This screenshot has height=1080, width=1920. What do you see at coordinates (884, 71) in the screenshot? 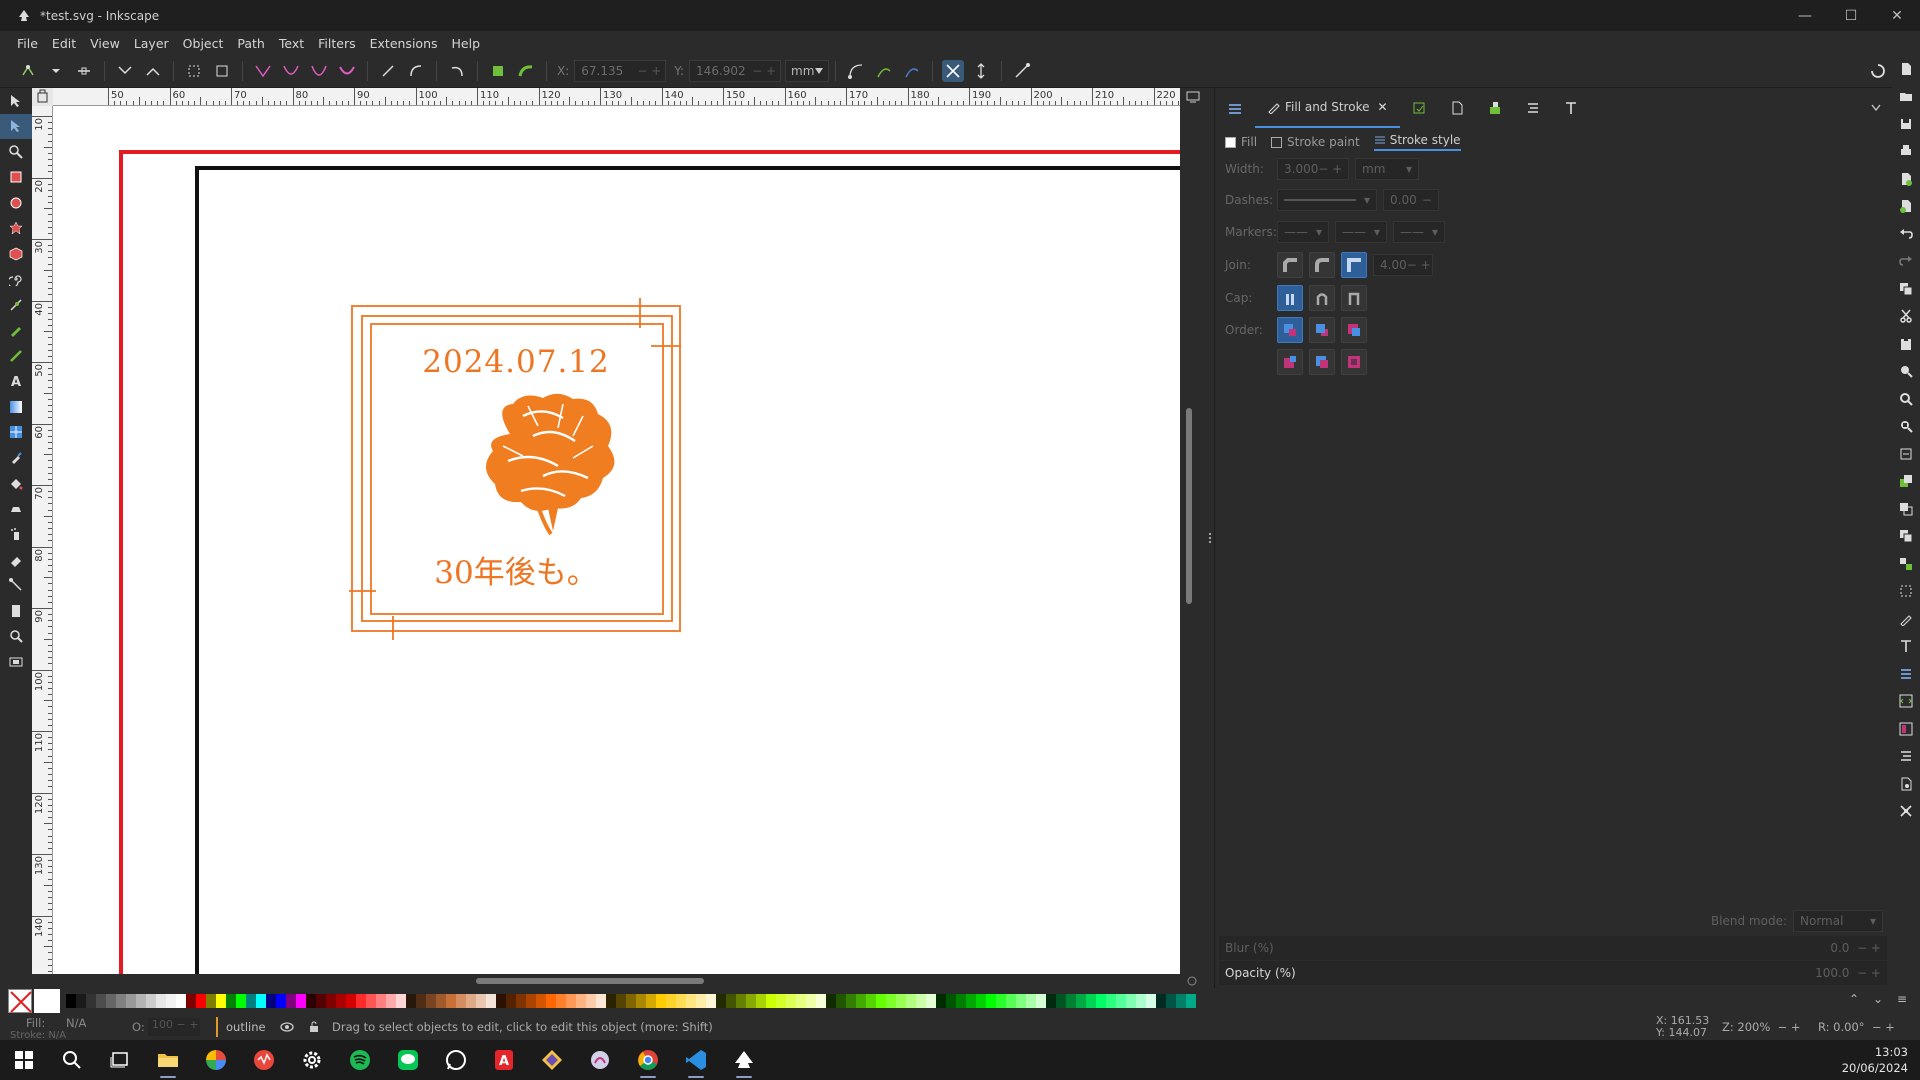
I see `show-handles-icon` at bounding box center [884, 71].